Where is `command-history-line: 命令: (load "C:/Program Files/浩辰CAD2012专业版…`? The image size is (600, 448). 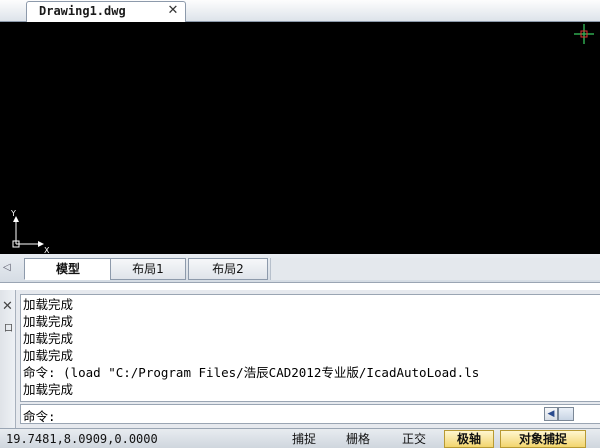
command-history-line: 命令: (load "C:/Program Files/浩辰CAD2012专业版… is located at coordinates (251, 372).